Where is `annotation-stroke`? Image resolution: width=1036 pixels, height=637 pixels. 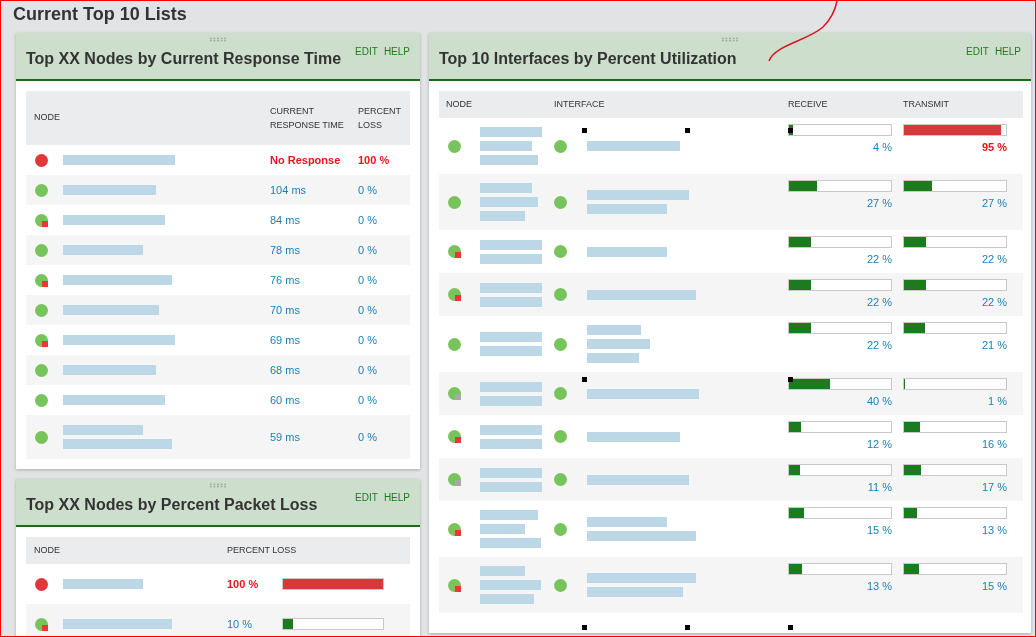 annotation-stroke is located at coordinates (803, 32).